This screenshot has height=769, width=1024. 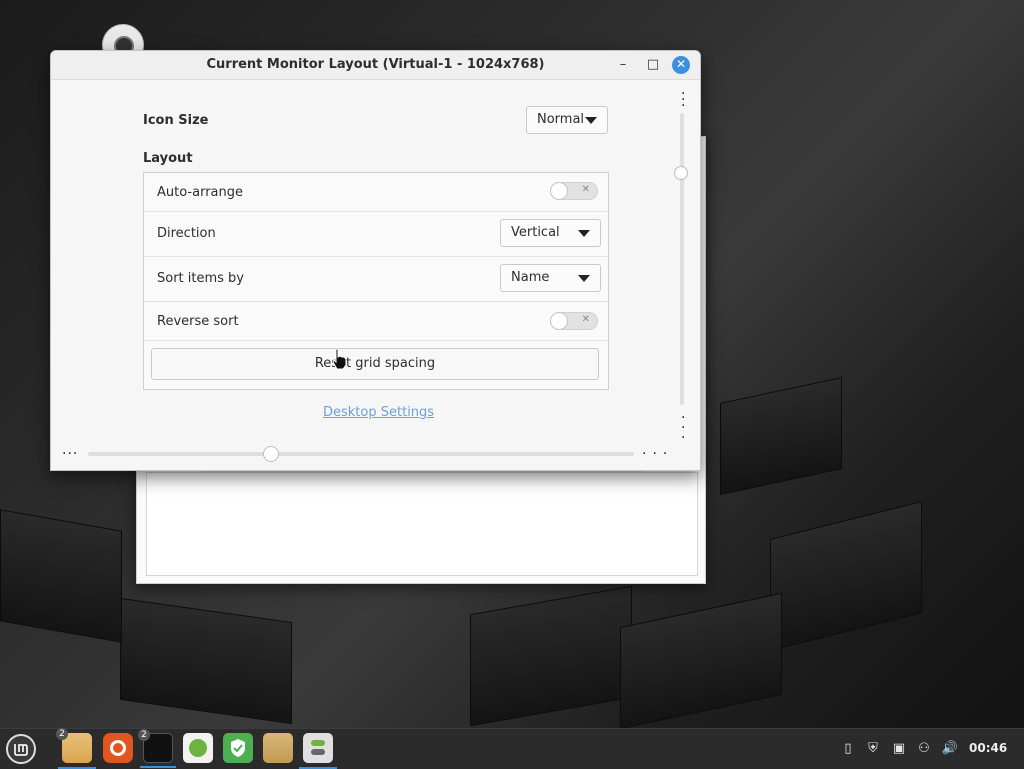 What do you see at coordinates (653, 65) in the screenshot?
I see `maximize-button: □` at bounding box center [653, 65].